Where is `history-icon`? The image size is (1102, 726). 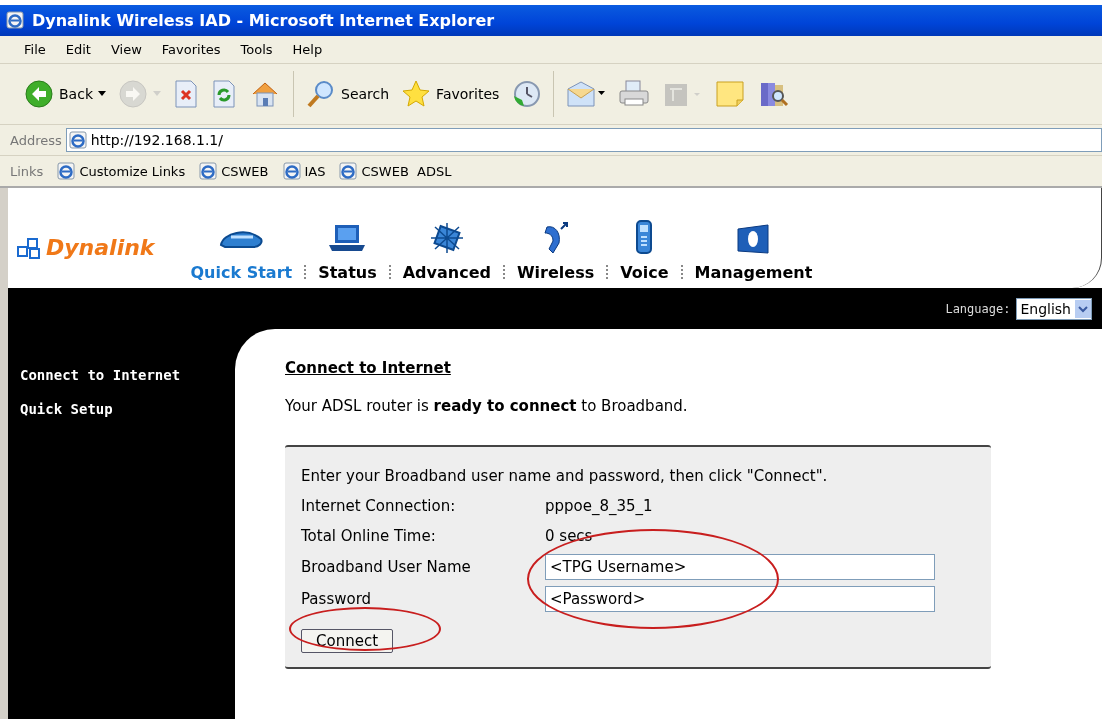
history-icon is located at coordinates (526, 94).